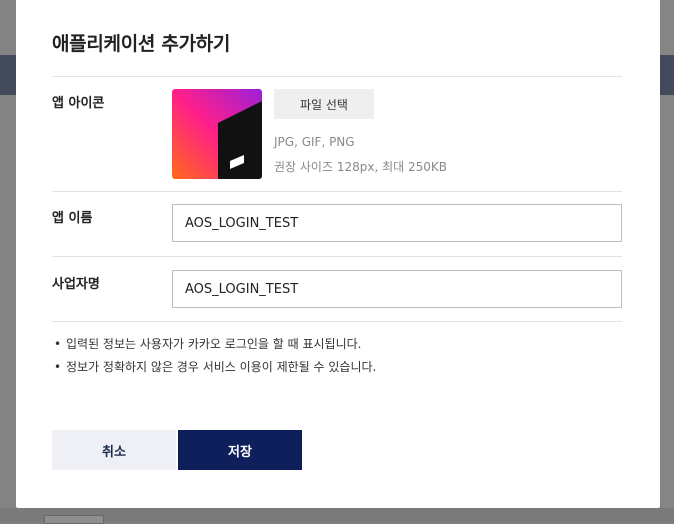 The width and height of the screenshot is (674, 524). What do you see at coordinates (324, 104) in the screenshot?
I see `choose-file-button: 파일 선택` at bounding box center [324, 104].